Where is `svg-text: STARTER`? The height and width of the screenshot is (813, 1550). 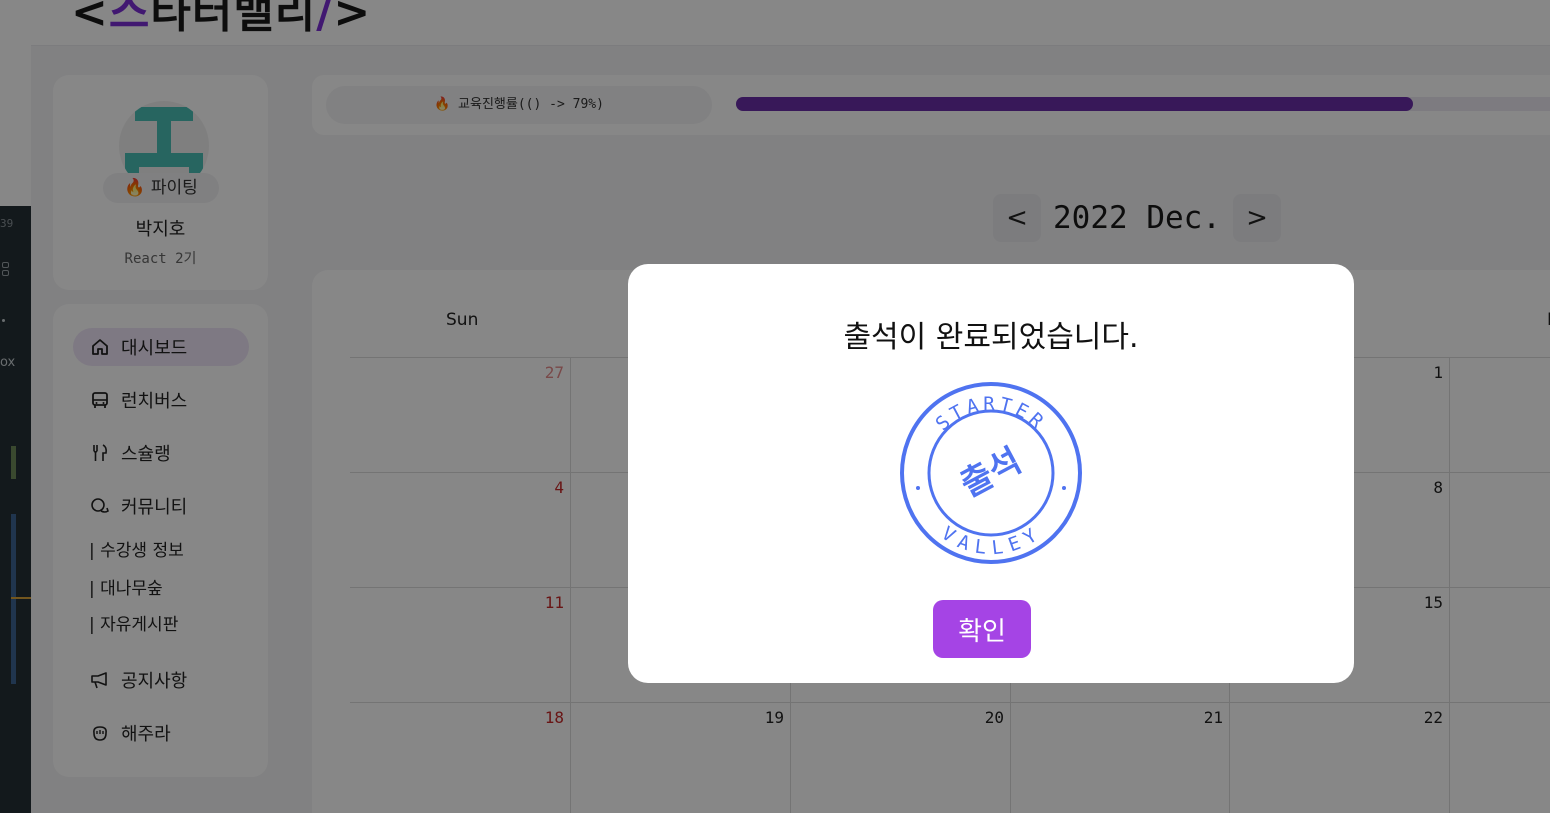 svg-text: STARTER is located at coordinates (991, 414).